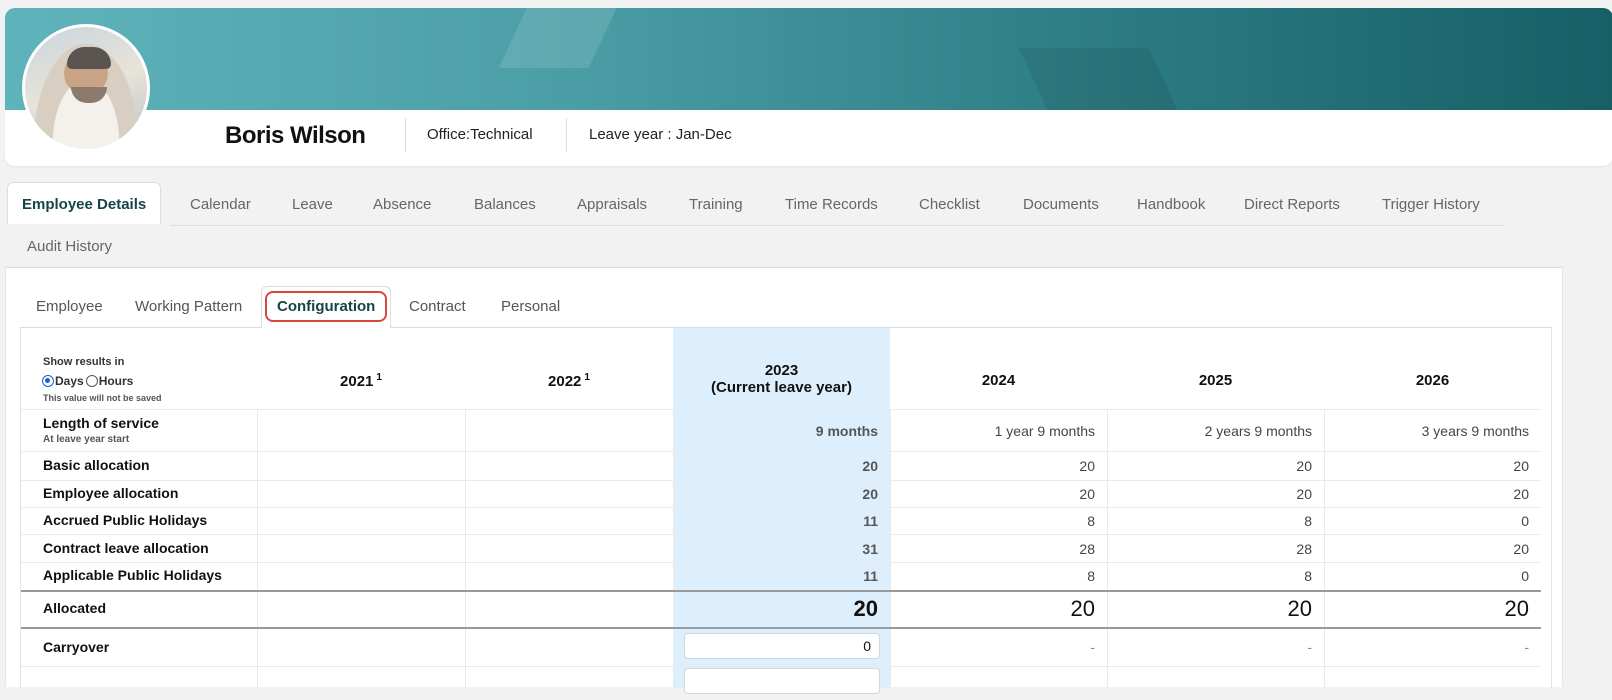 This screenshot has width=1612, height=700. I want to click on row-sublabel: At leave year start, so click(86, 439).